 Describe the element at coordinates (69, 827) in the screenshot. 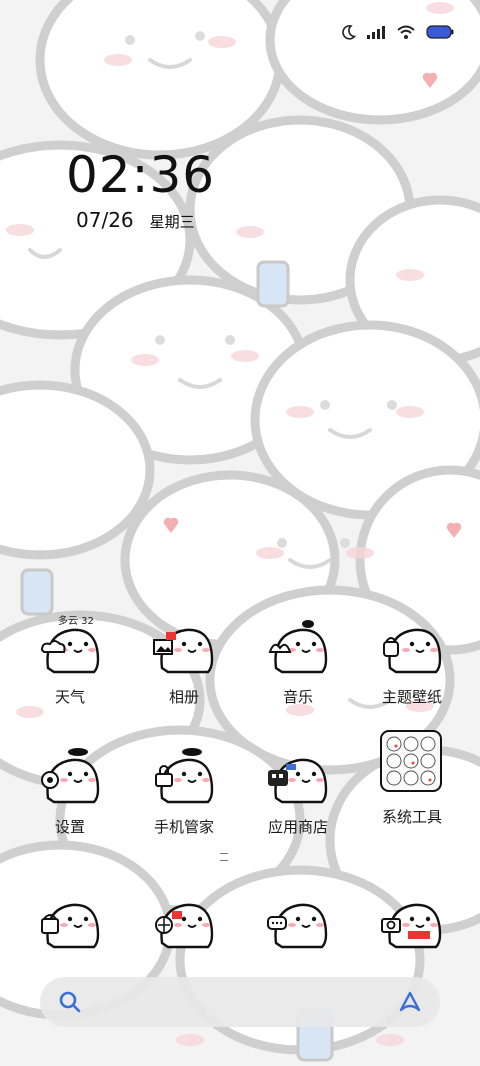

I see `app-label: 设置` at that location.